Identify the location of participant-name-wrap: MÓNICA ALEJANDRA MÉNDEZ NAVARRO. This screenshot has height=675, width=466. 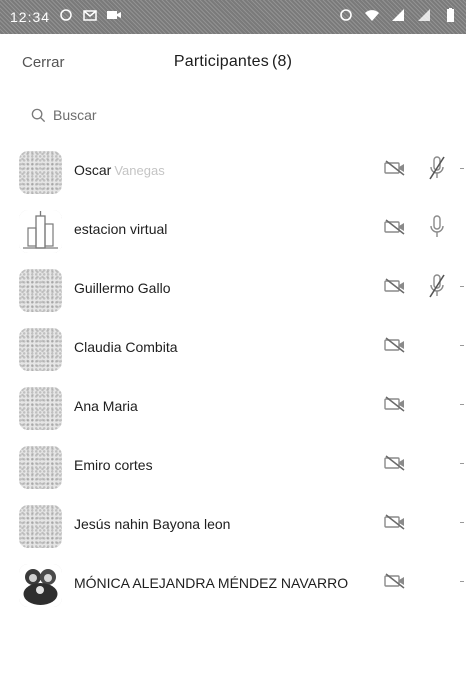
(211, 583).